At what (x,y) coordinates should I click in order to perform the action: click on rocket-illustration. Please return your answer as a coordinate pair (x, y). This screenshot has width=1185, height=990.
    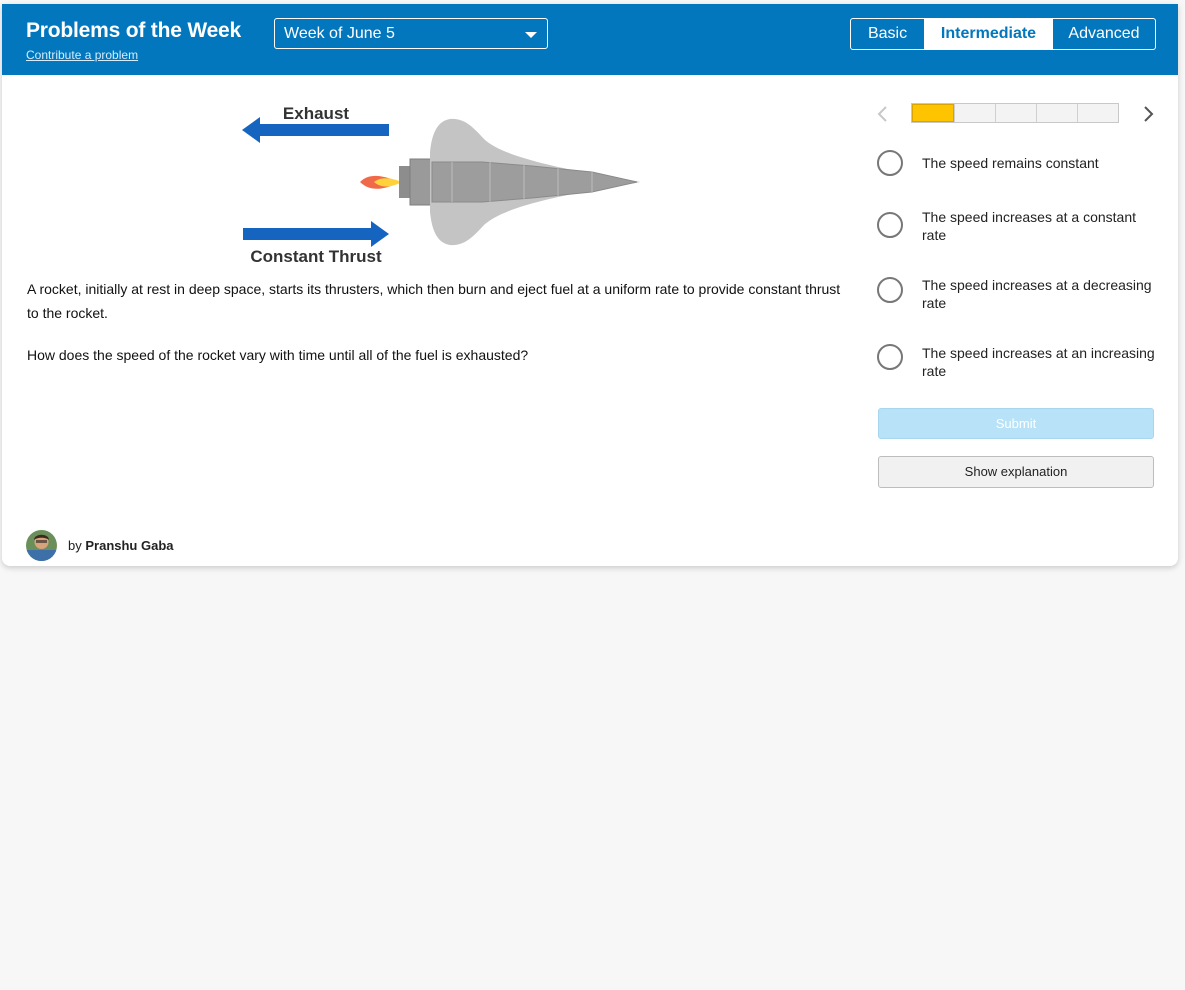
    Looking at the image, I should click on (500, 182).